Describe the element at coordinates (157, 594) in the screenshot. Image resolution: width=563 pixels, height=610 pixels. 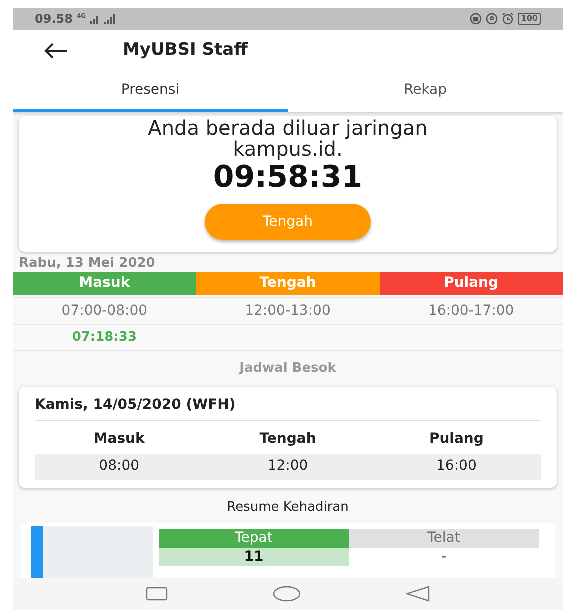
I see `recents-icon` at that location.